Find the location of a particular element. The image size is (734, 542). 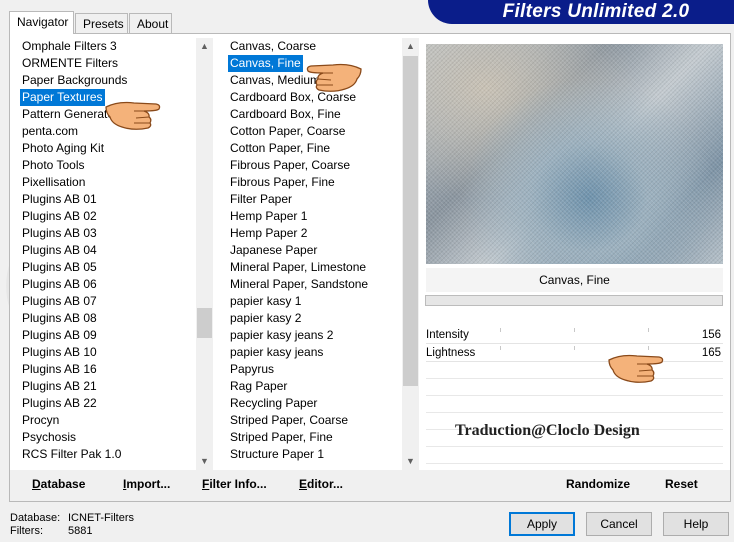

category-list-item-label: Omphale Filters 3 is located at coordinates (69, 46).